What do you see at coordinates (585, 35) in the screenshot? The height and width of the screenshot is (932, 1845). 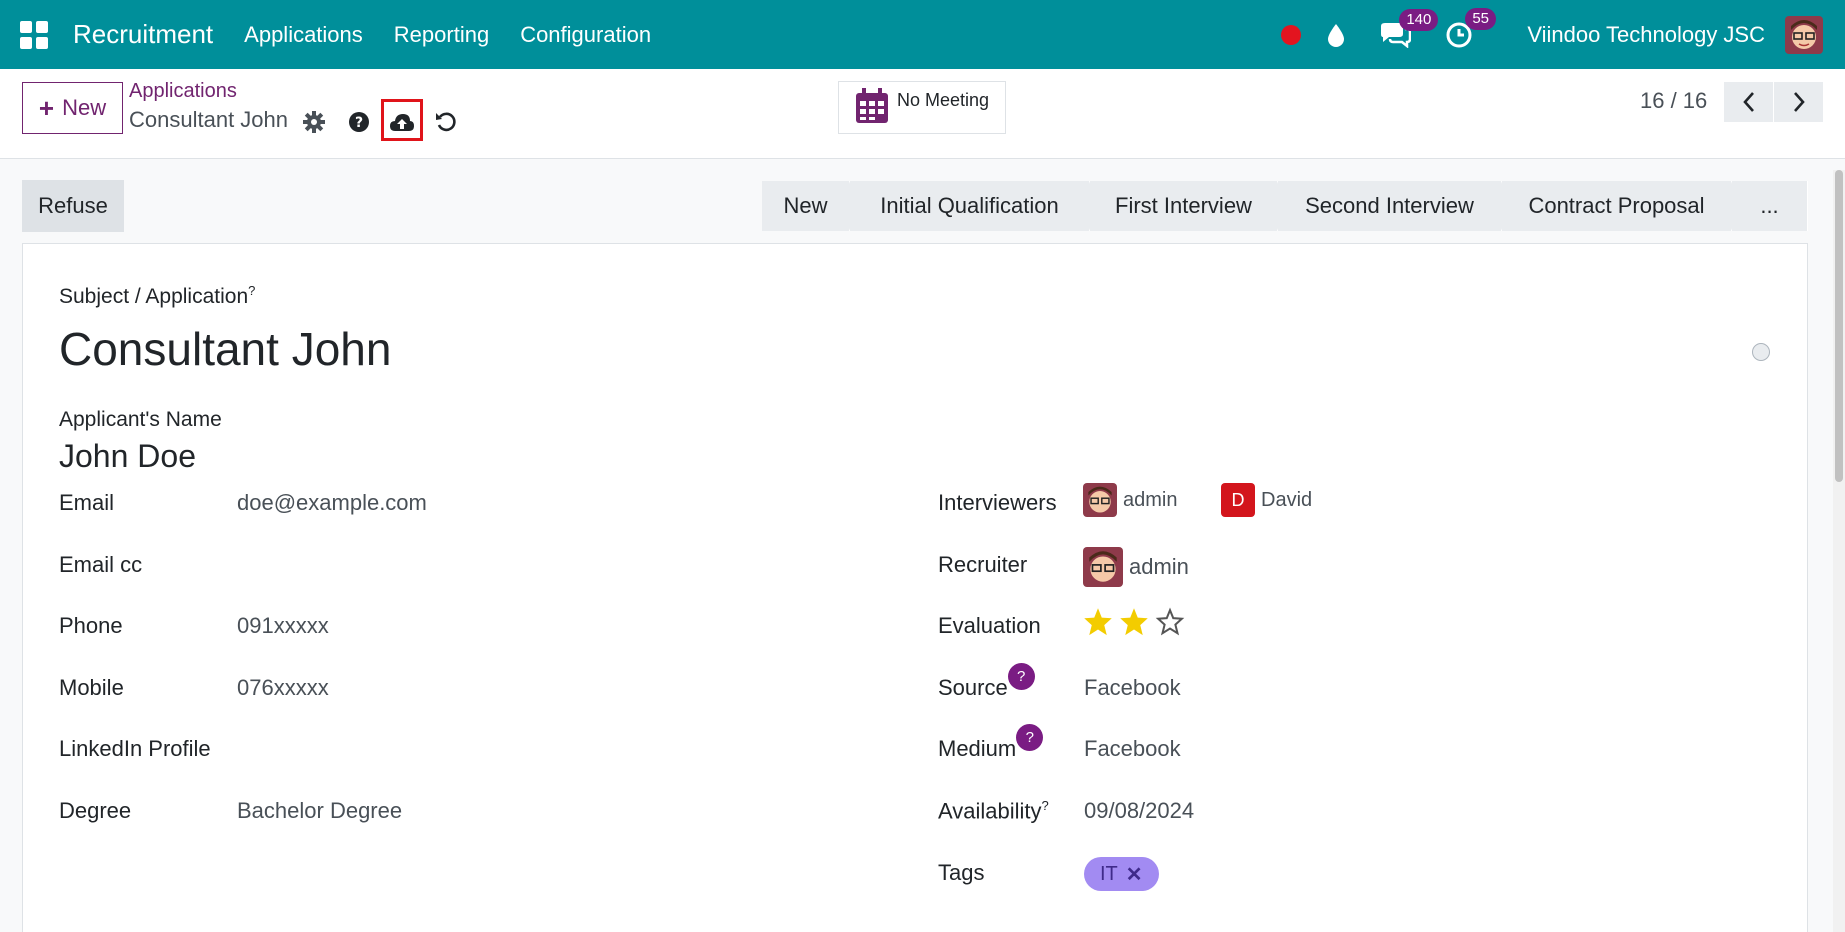 I see `menu-configuration: Configuration` at bounding box center [585, 35].